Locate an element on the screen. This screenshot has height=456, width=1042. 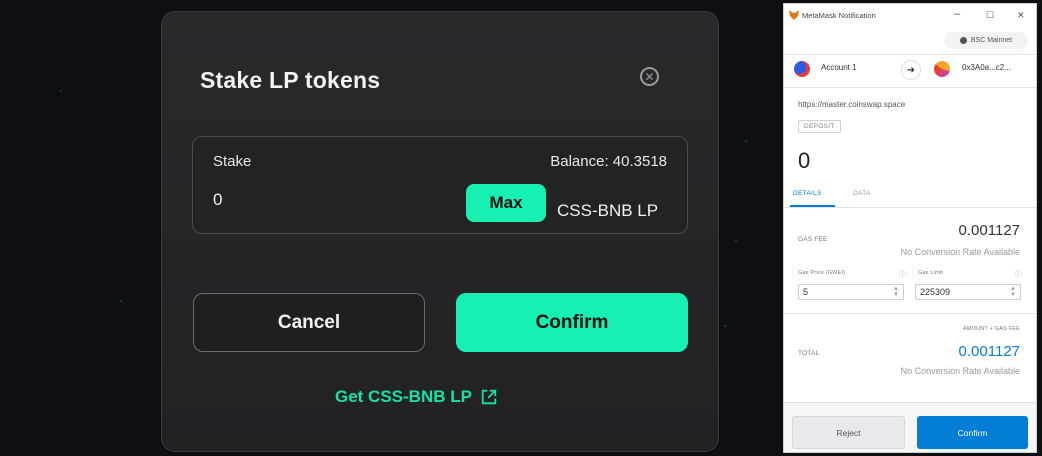
modal-title: Stake LP tokens is located at coordinates (290, 80).